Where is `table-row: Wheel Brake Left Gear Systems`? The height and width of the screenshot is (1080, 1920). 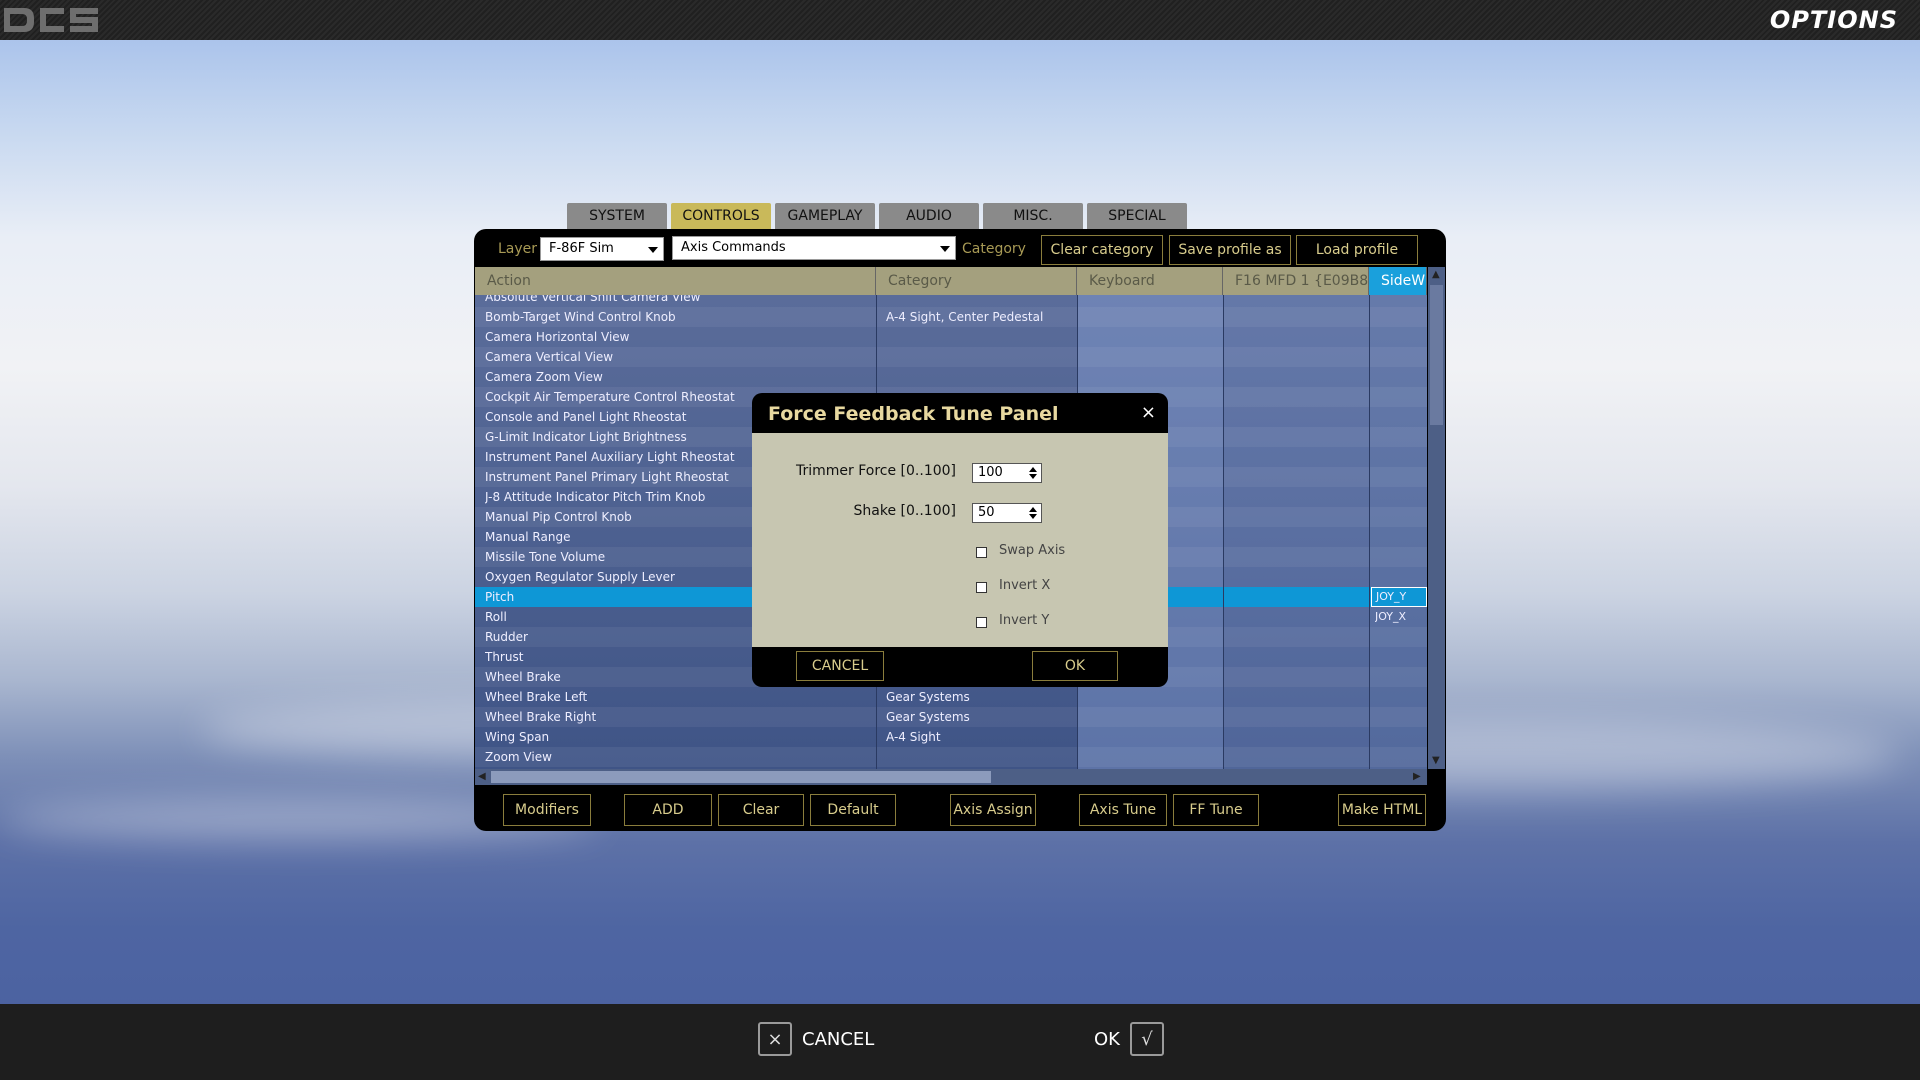 table-row: Wheel Brake Left Gear Systems is located at coordinates (951, 697).